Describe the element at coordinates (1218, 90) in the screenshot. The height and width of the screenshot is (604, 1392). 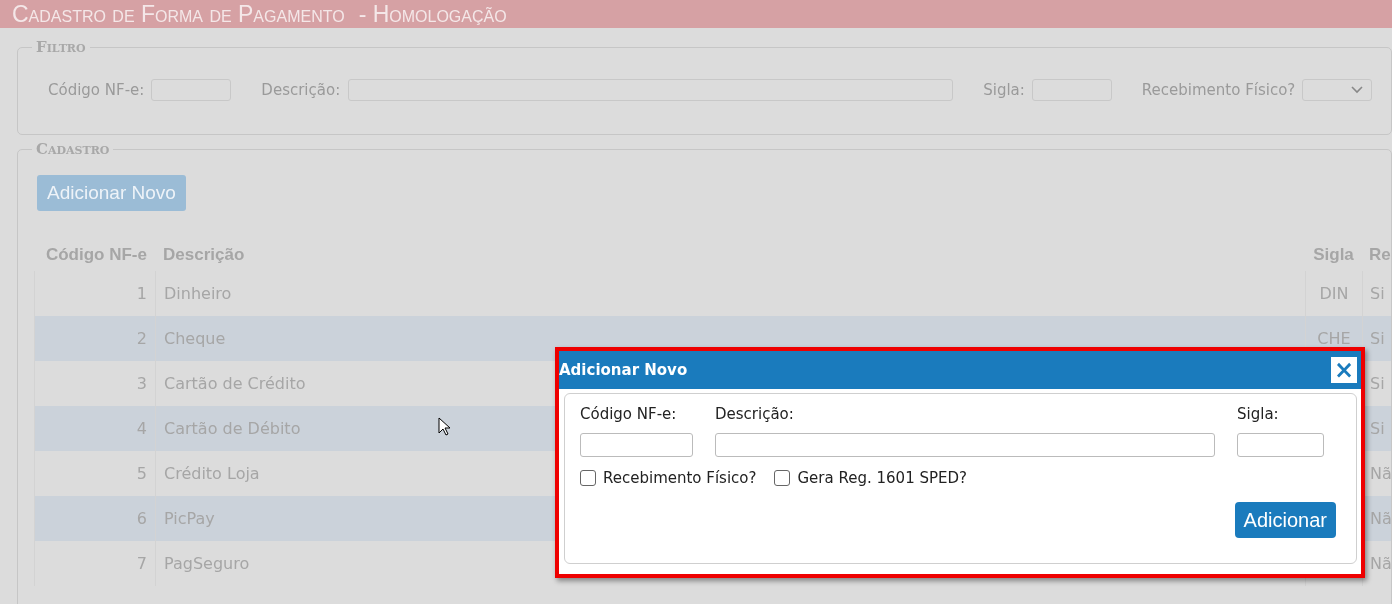
I see `field-label: Recebimento Físico?` at that location.